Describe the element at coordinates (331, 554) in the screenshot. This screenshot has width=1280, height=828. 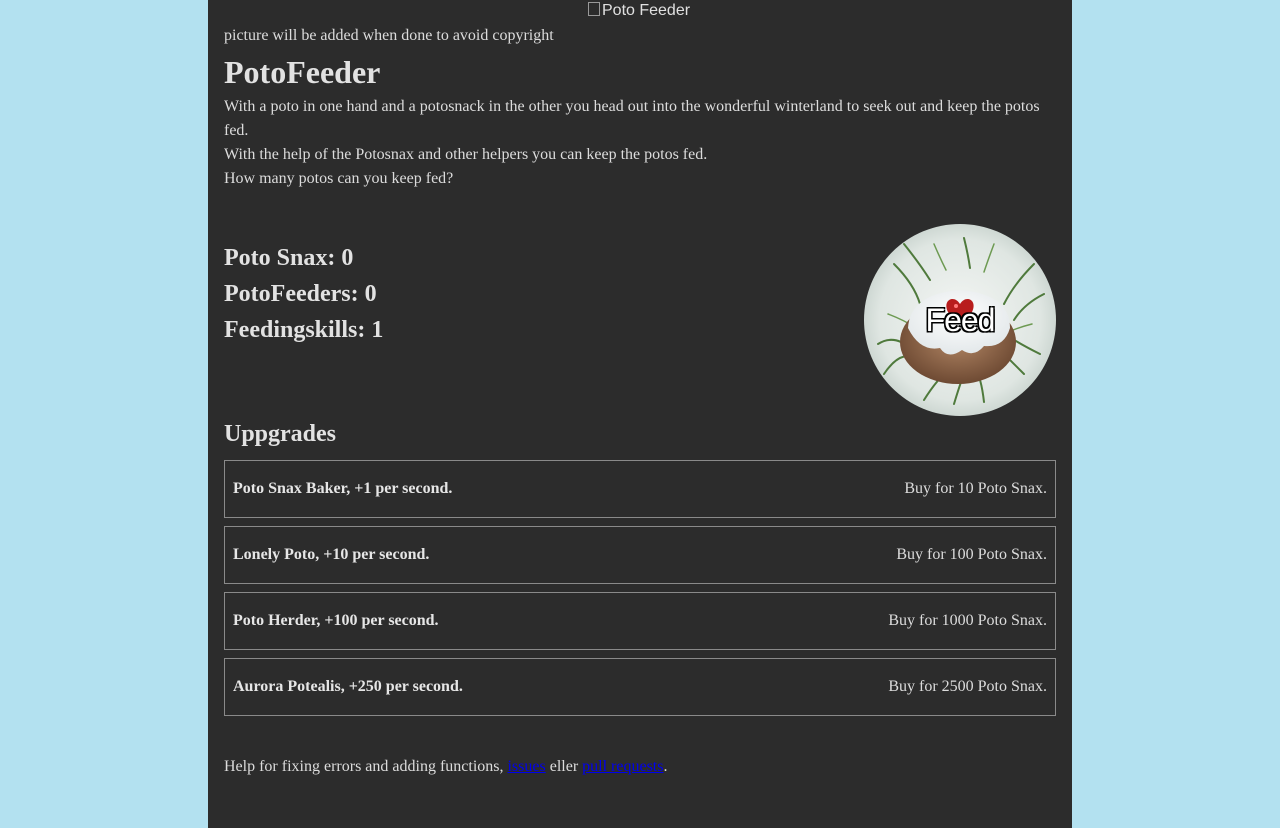
I see `upgrade-name: Lonely Poto, +10 per second.` at that location.